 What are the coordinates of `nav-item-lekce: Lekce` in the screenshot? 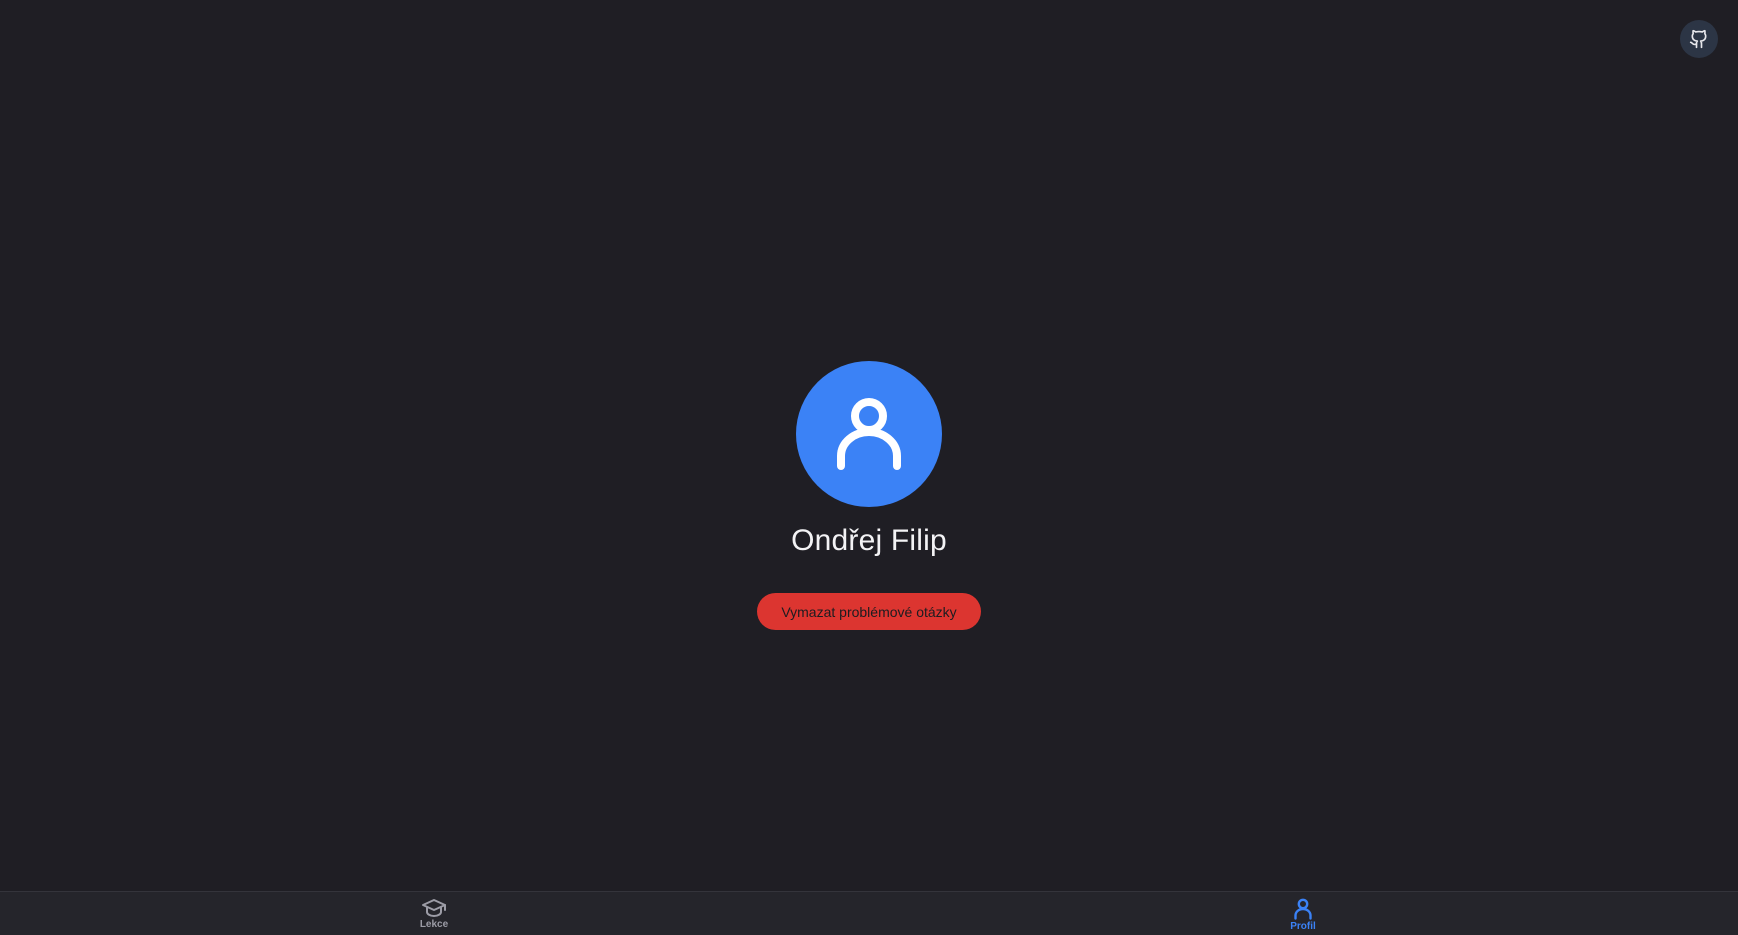 It's located at (434, 914).